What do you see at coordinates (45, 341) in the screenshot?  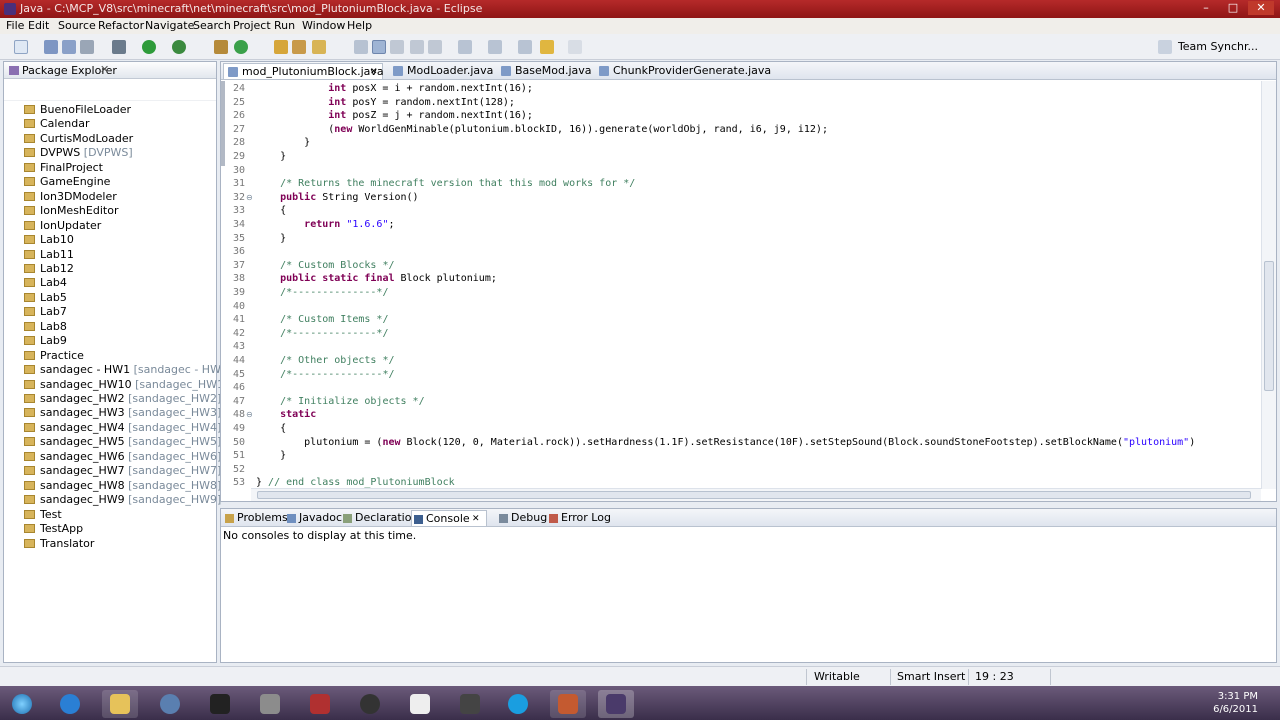 I see `project-item: Lab9` at bounding box center [45, 341].